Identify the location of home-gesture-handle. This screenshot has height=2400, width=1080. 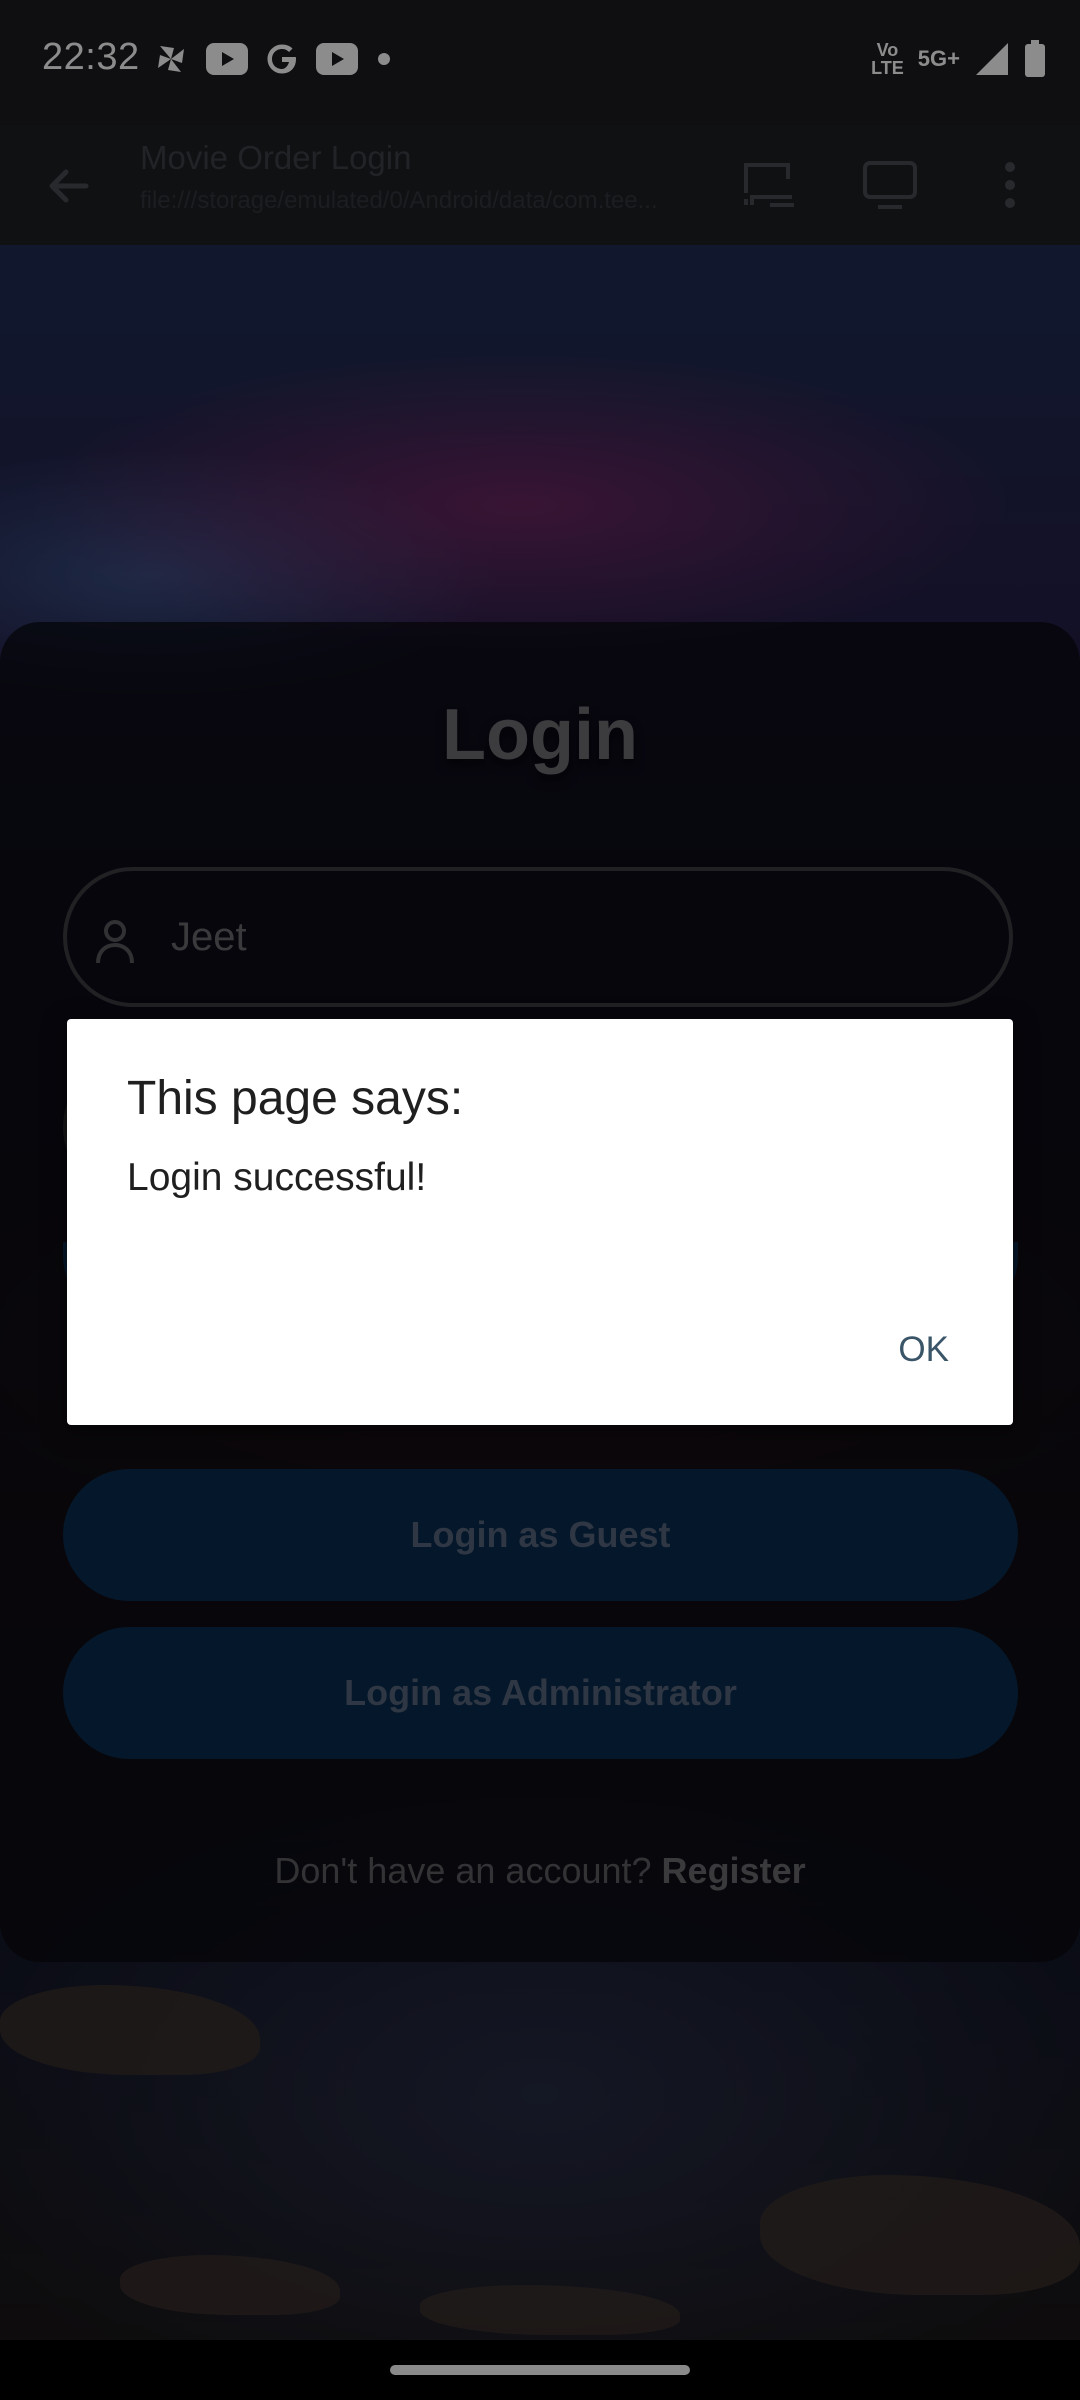
(540, 2370).